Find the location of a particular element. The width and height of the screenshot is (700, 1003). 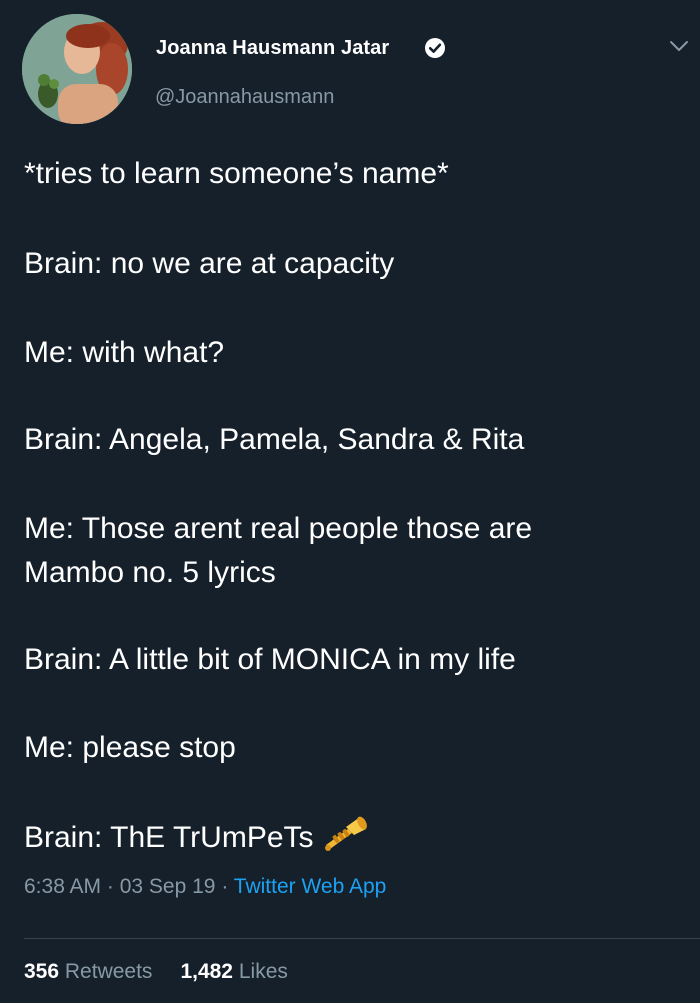

tweet-text-last-line: Brain: ThE TrUmPeTs is located at coordinates (196, 837).